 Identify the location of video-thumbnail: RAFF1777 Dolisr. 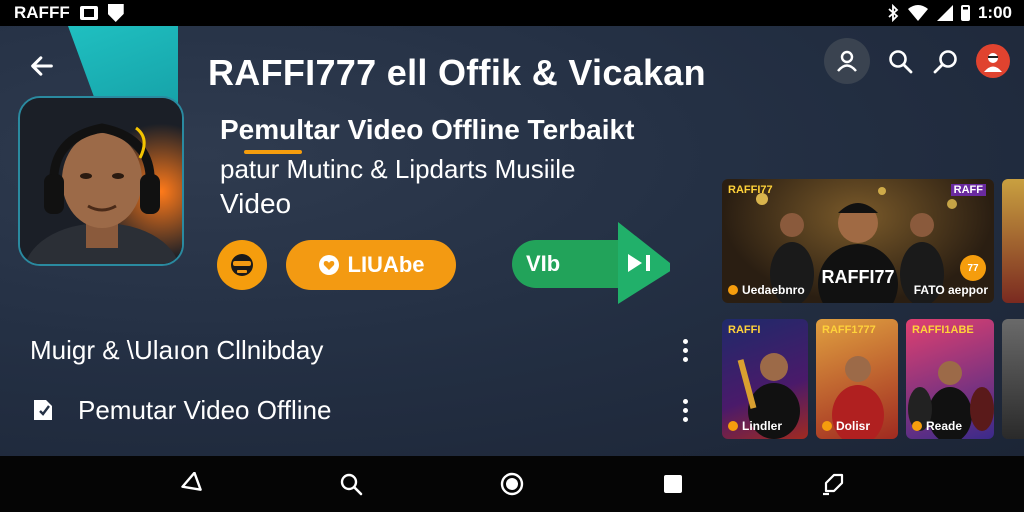
(857, 379).